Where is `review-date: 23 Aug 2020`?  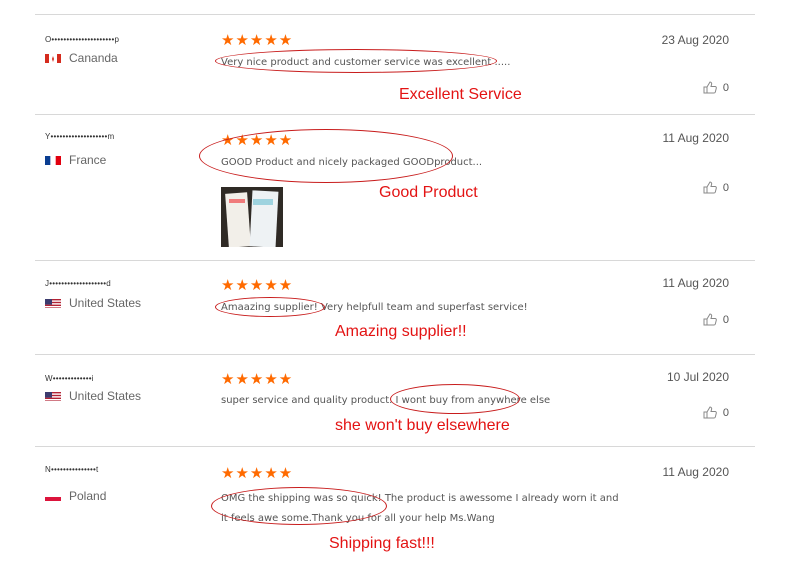 review-date: 23 Aug 2020 is located at coordinates (695, 40).